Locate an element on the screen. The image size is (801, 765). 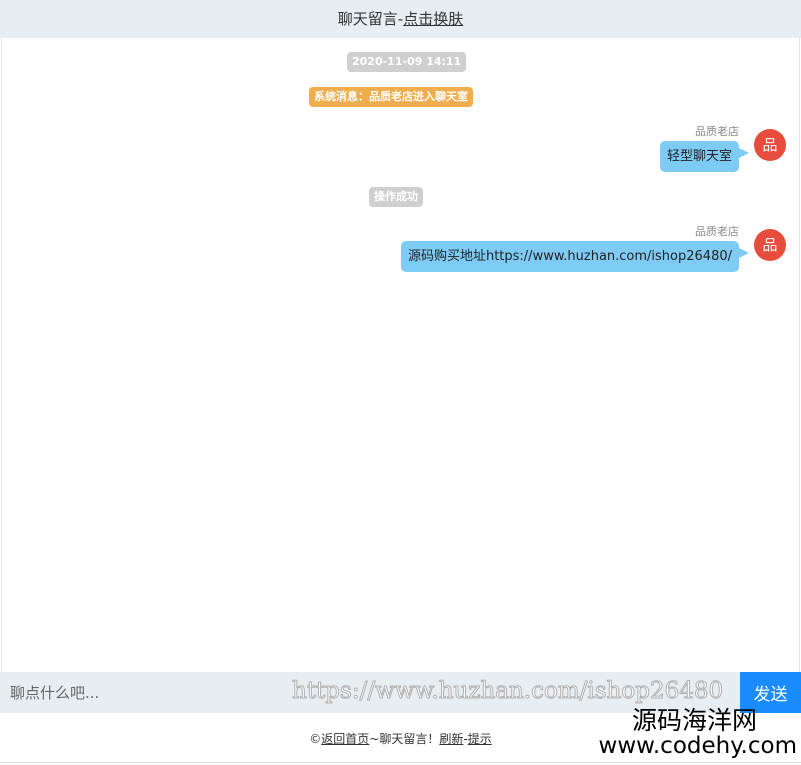
page-title: 聊天留言- is located at coordinates (370, 19).